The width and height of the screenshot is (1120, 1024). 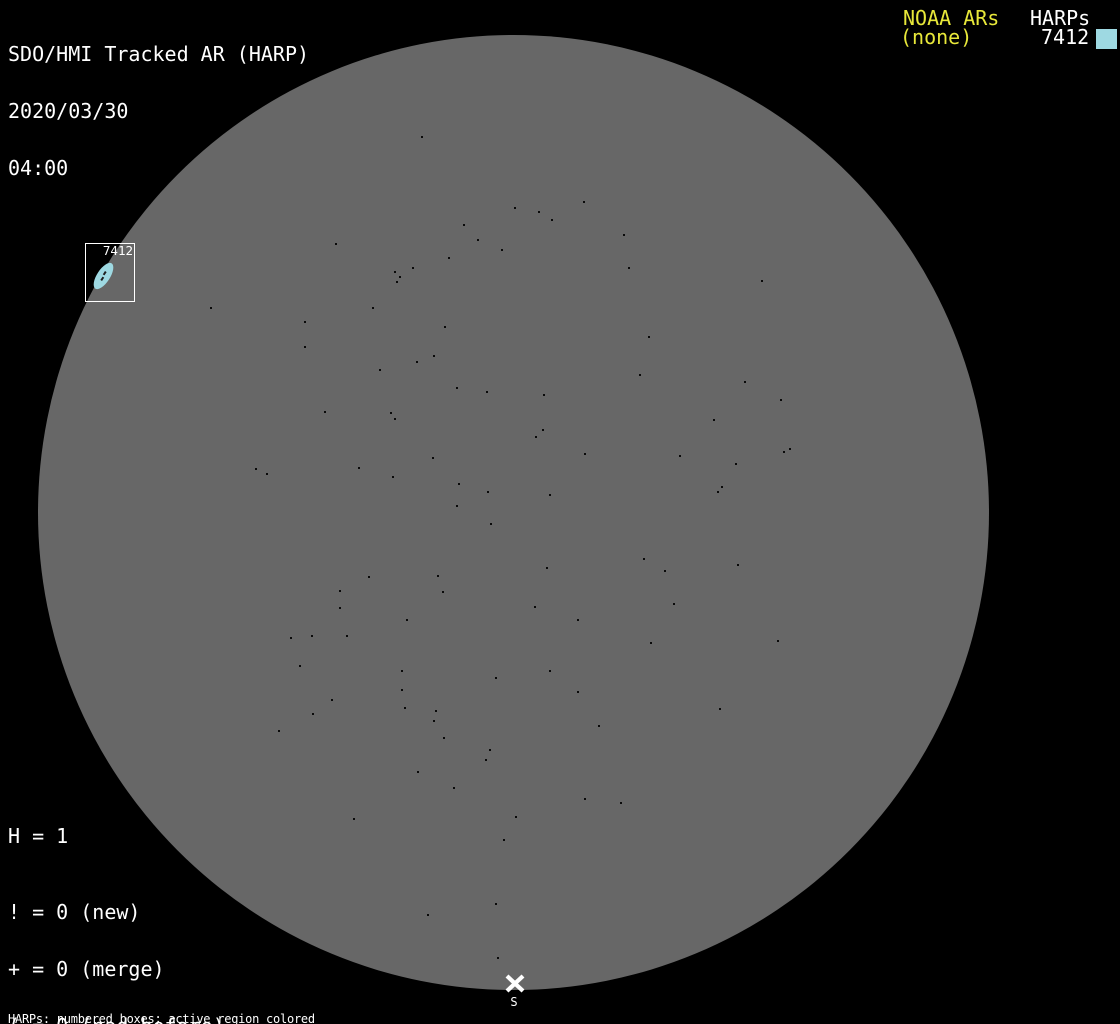 I want to click on harp-box-label: 7412, so click(x=117, y=250).